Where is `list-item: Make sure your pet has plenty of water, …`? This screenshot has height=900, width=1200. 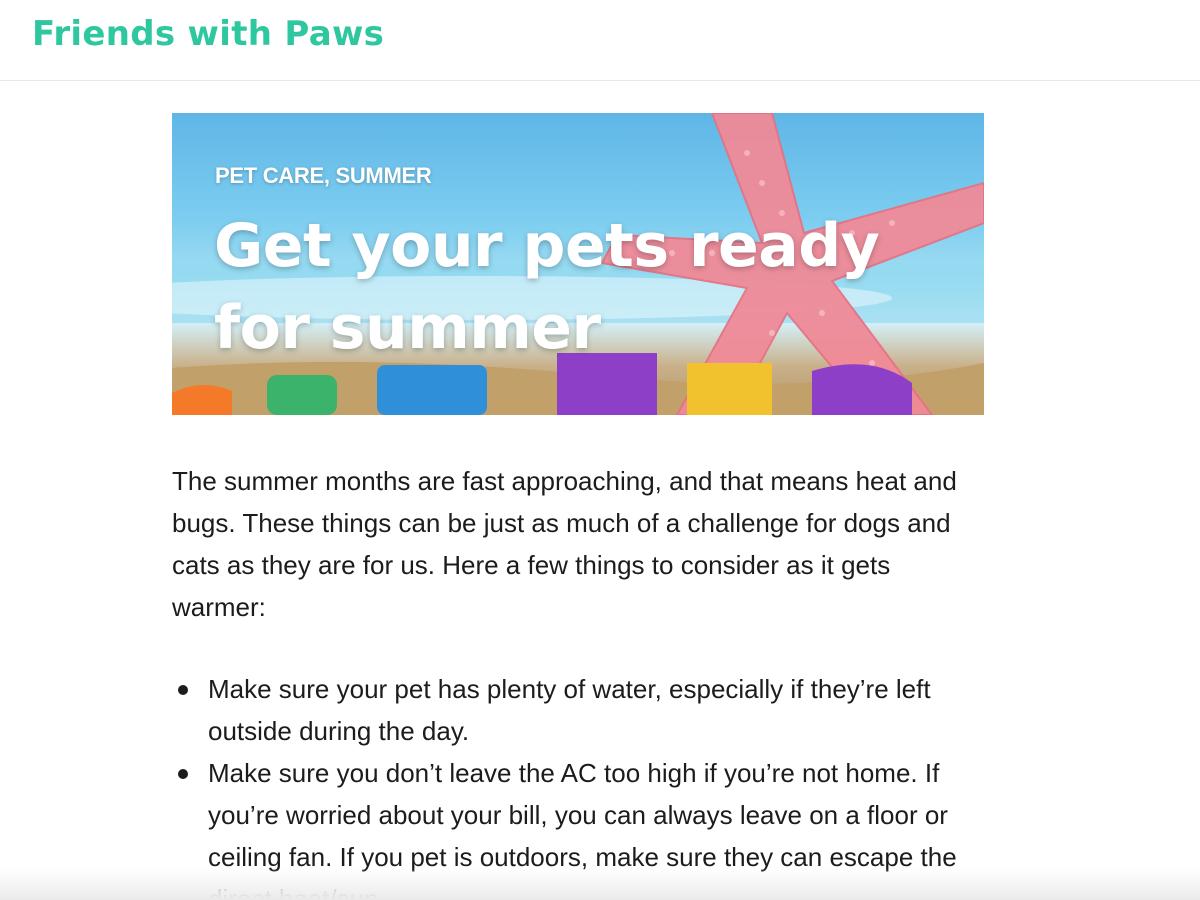 list-item: Make sure your pet has plenty of water, … is located at coordinates (585, 710).